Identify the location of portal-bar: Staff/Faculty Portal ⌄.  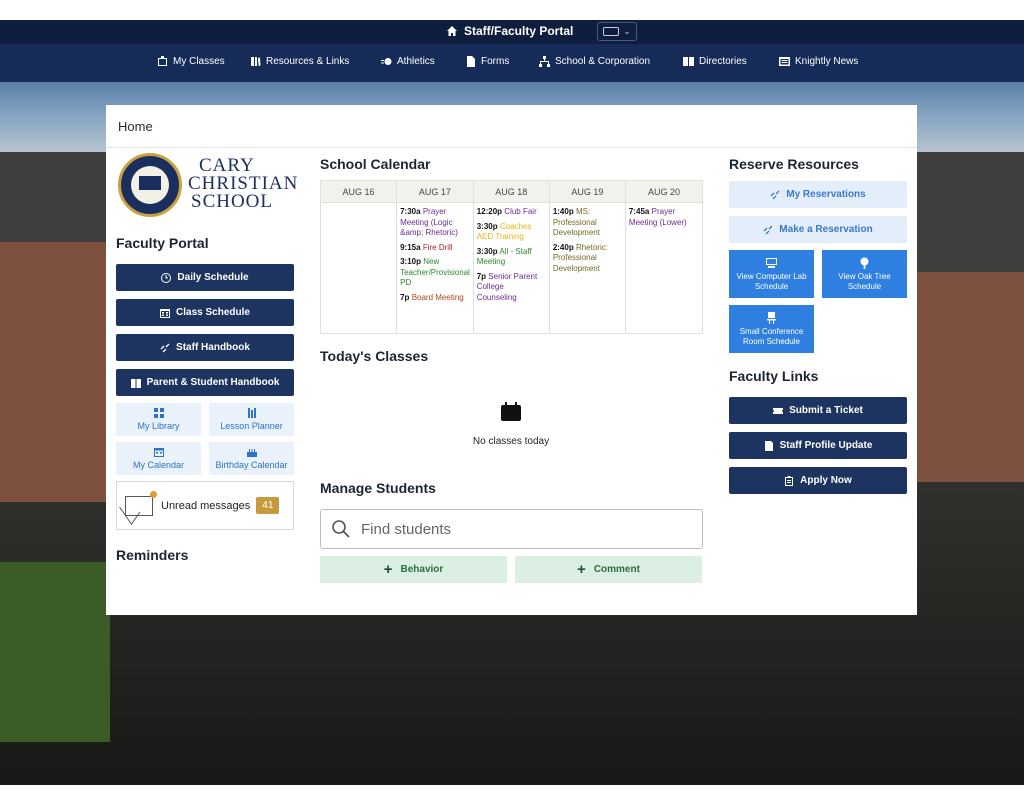
(512, 32).